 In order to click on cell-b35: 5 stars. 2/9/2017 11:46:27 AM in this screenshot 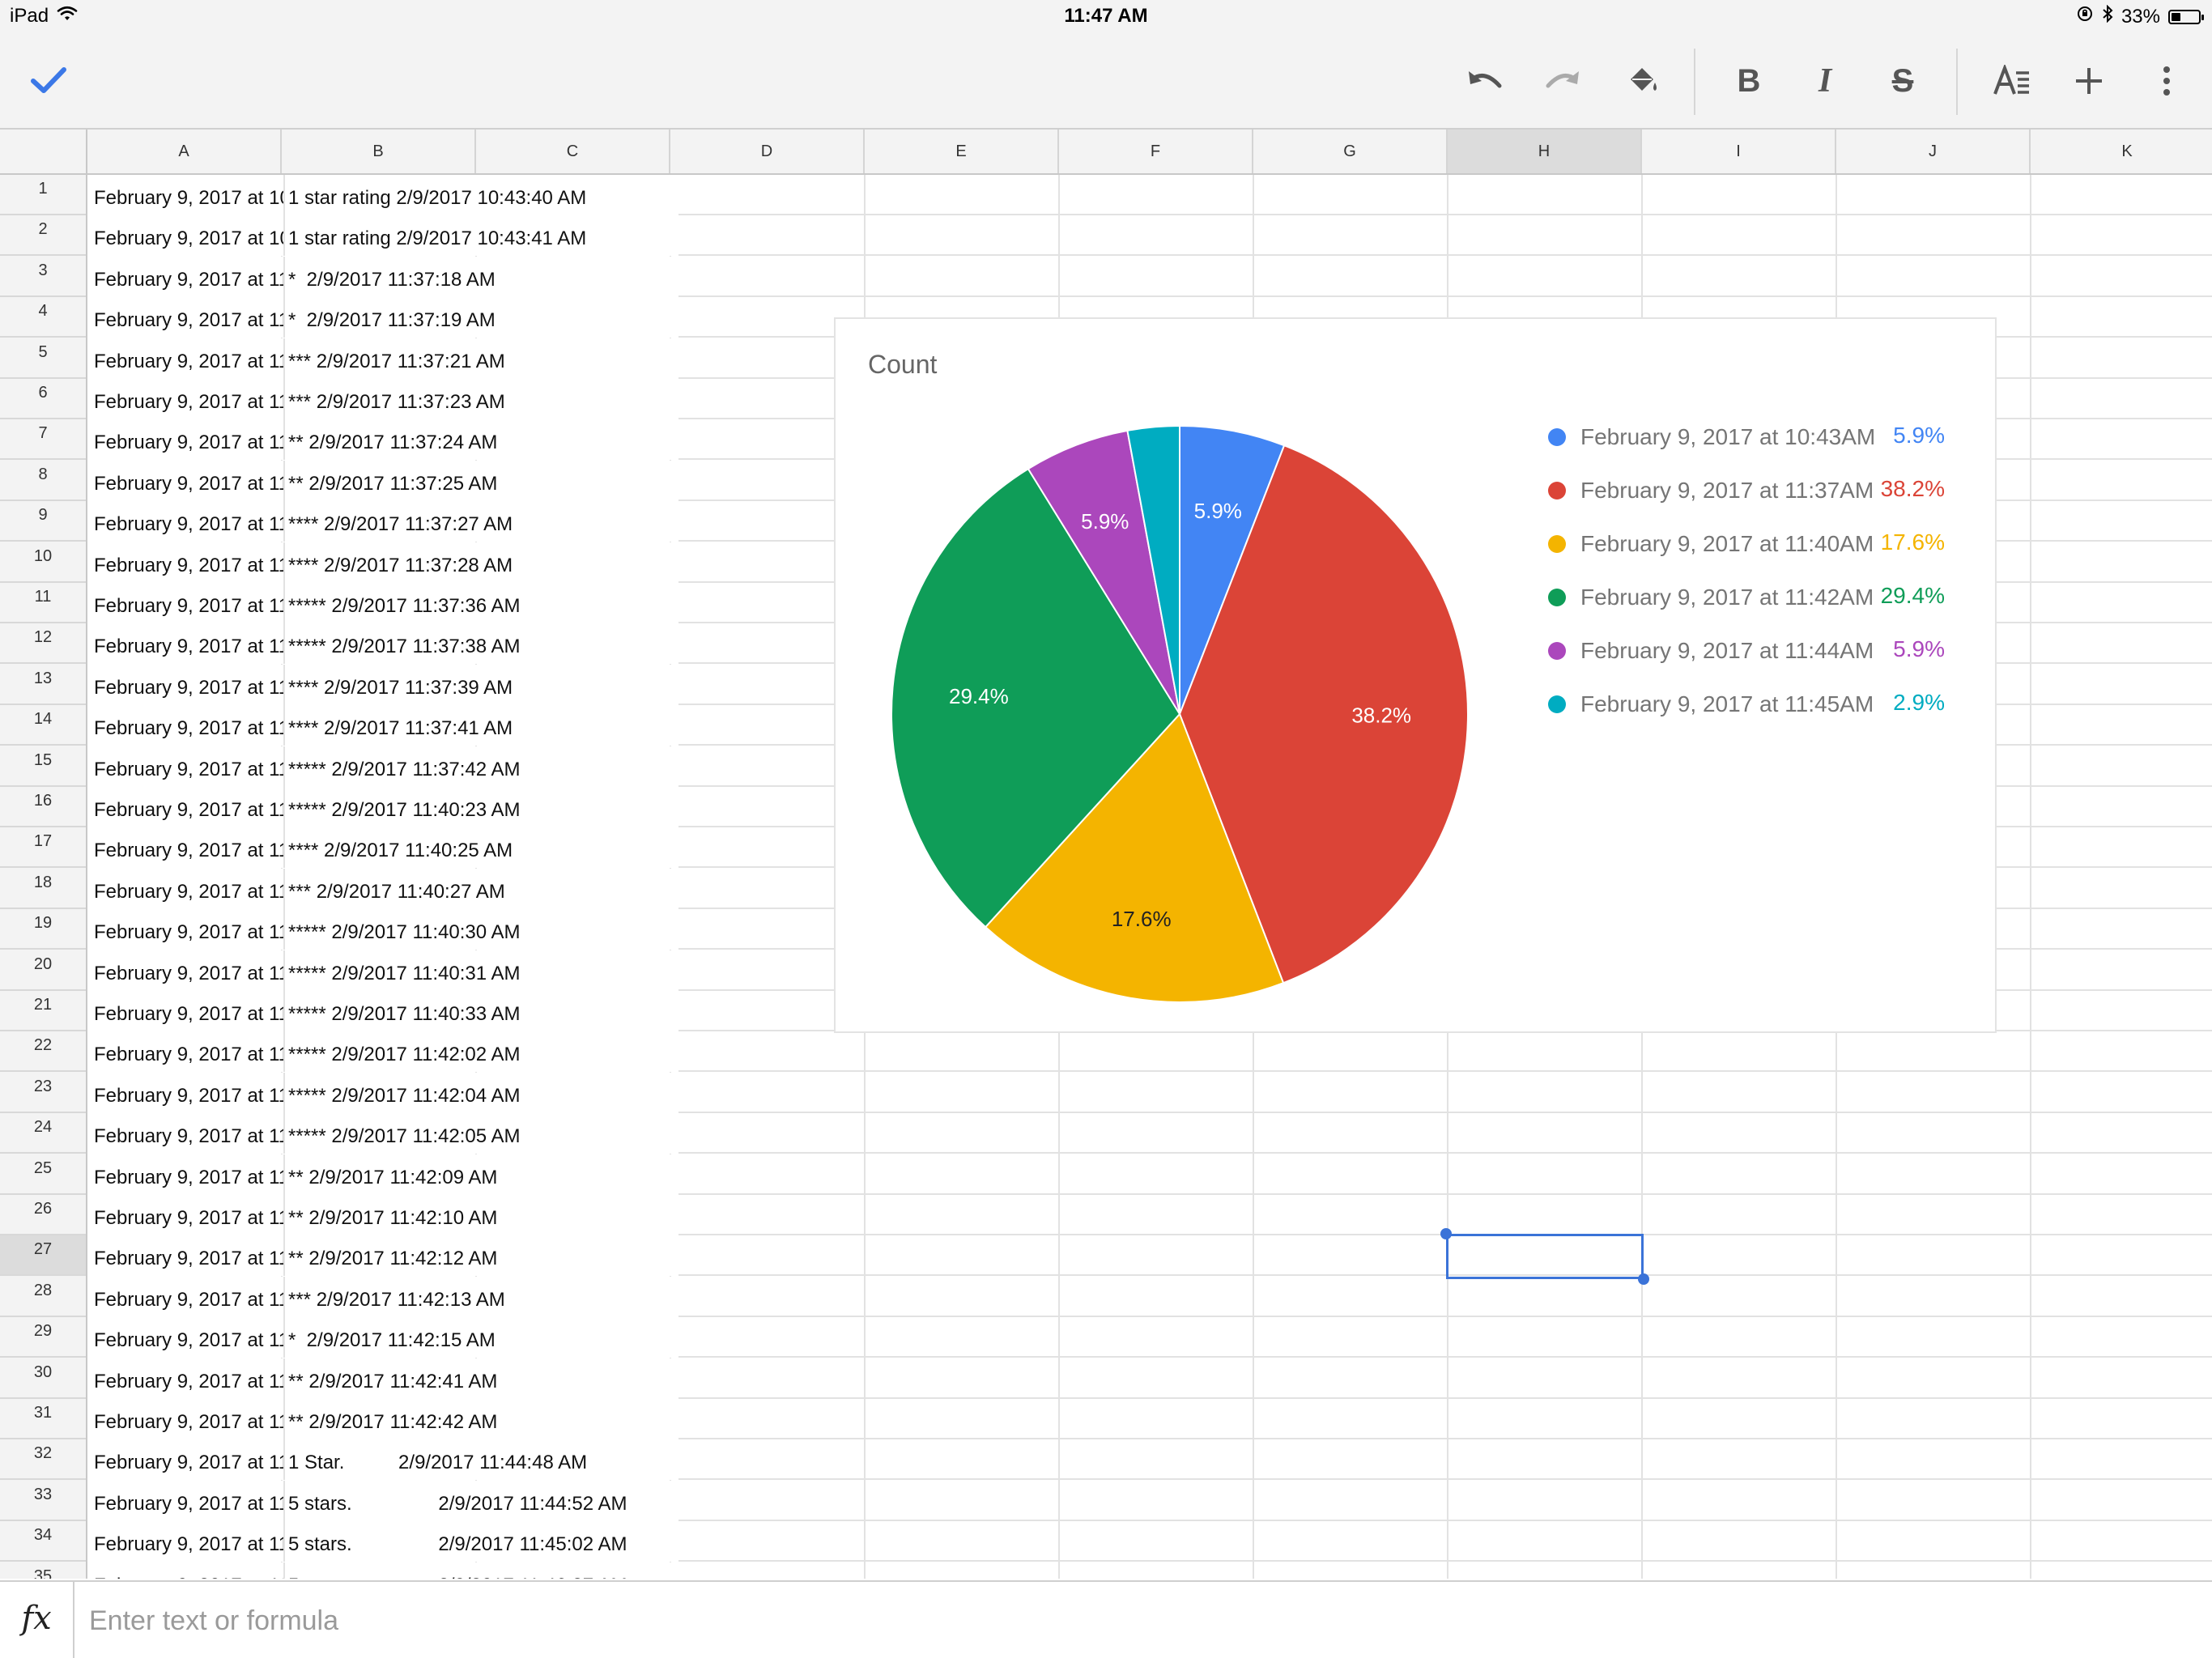, I will do `click(483, 1570)`.